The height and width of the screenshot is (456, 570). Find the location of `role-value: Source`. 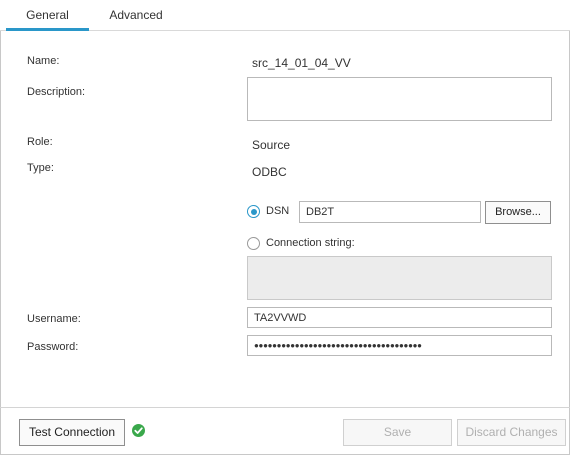

role-value: Source is located at coordinates (271, 145).